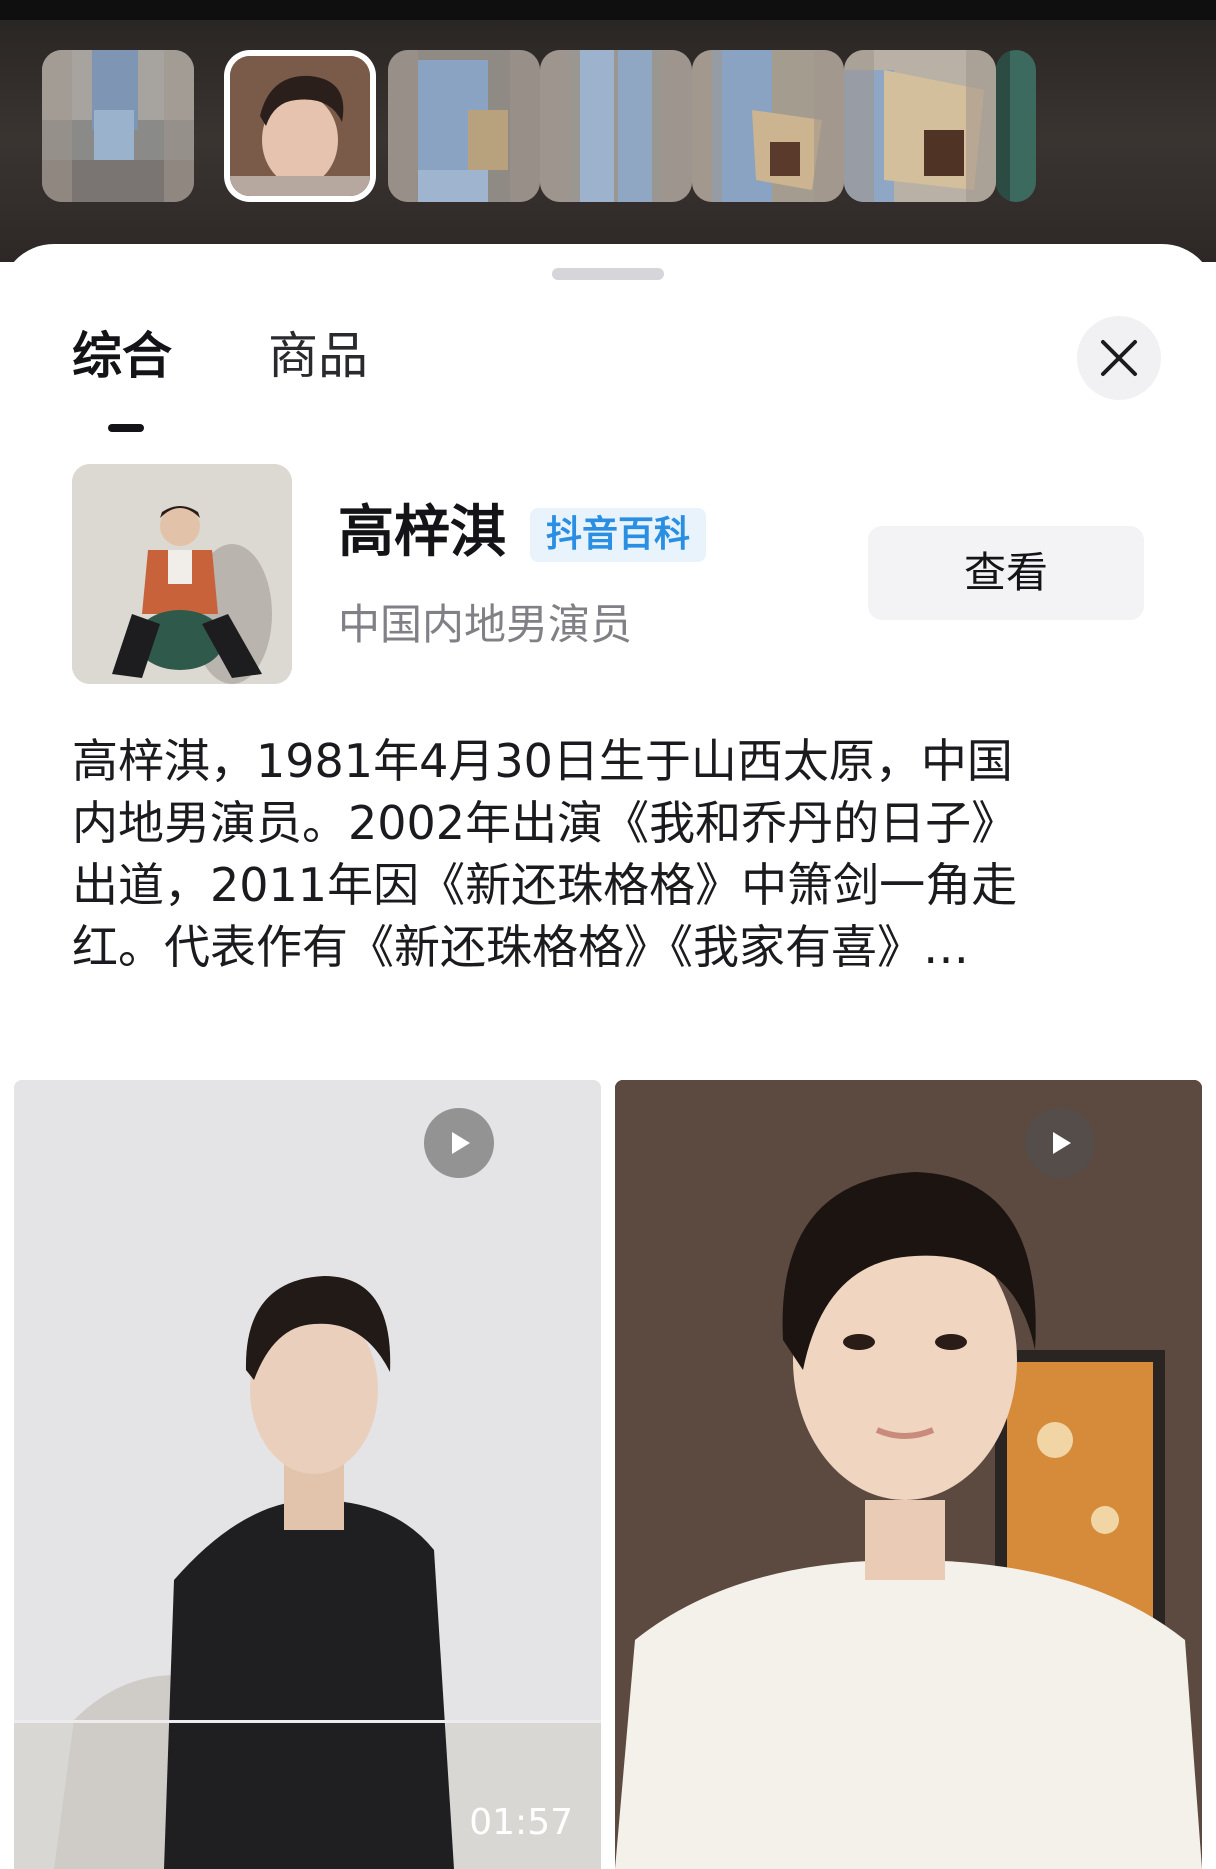 The image size is (1216, 1869). I want to click on bio-line: 出道，2011年因《新还珠格格》中箫剑一角走, so click(545, 885).